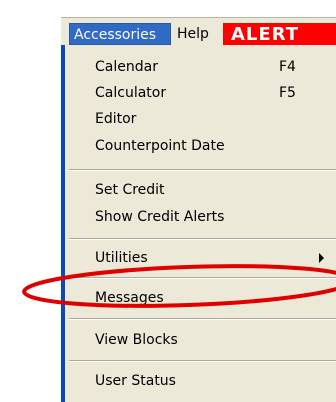 The height and width of the screenshot is (402, 336). What do you see at coordinates (160, 217) in the screenshot?
I see `menu-item-label: Show Credit Alerts` at bounding box center [160, 217].